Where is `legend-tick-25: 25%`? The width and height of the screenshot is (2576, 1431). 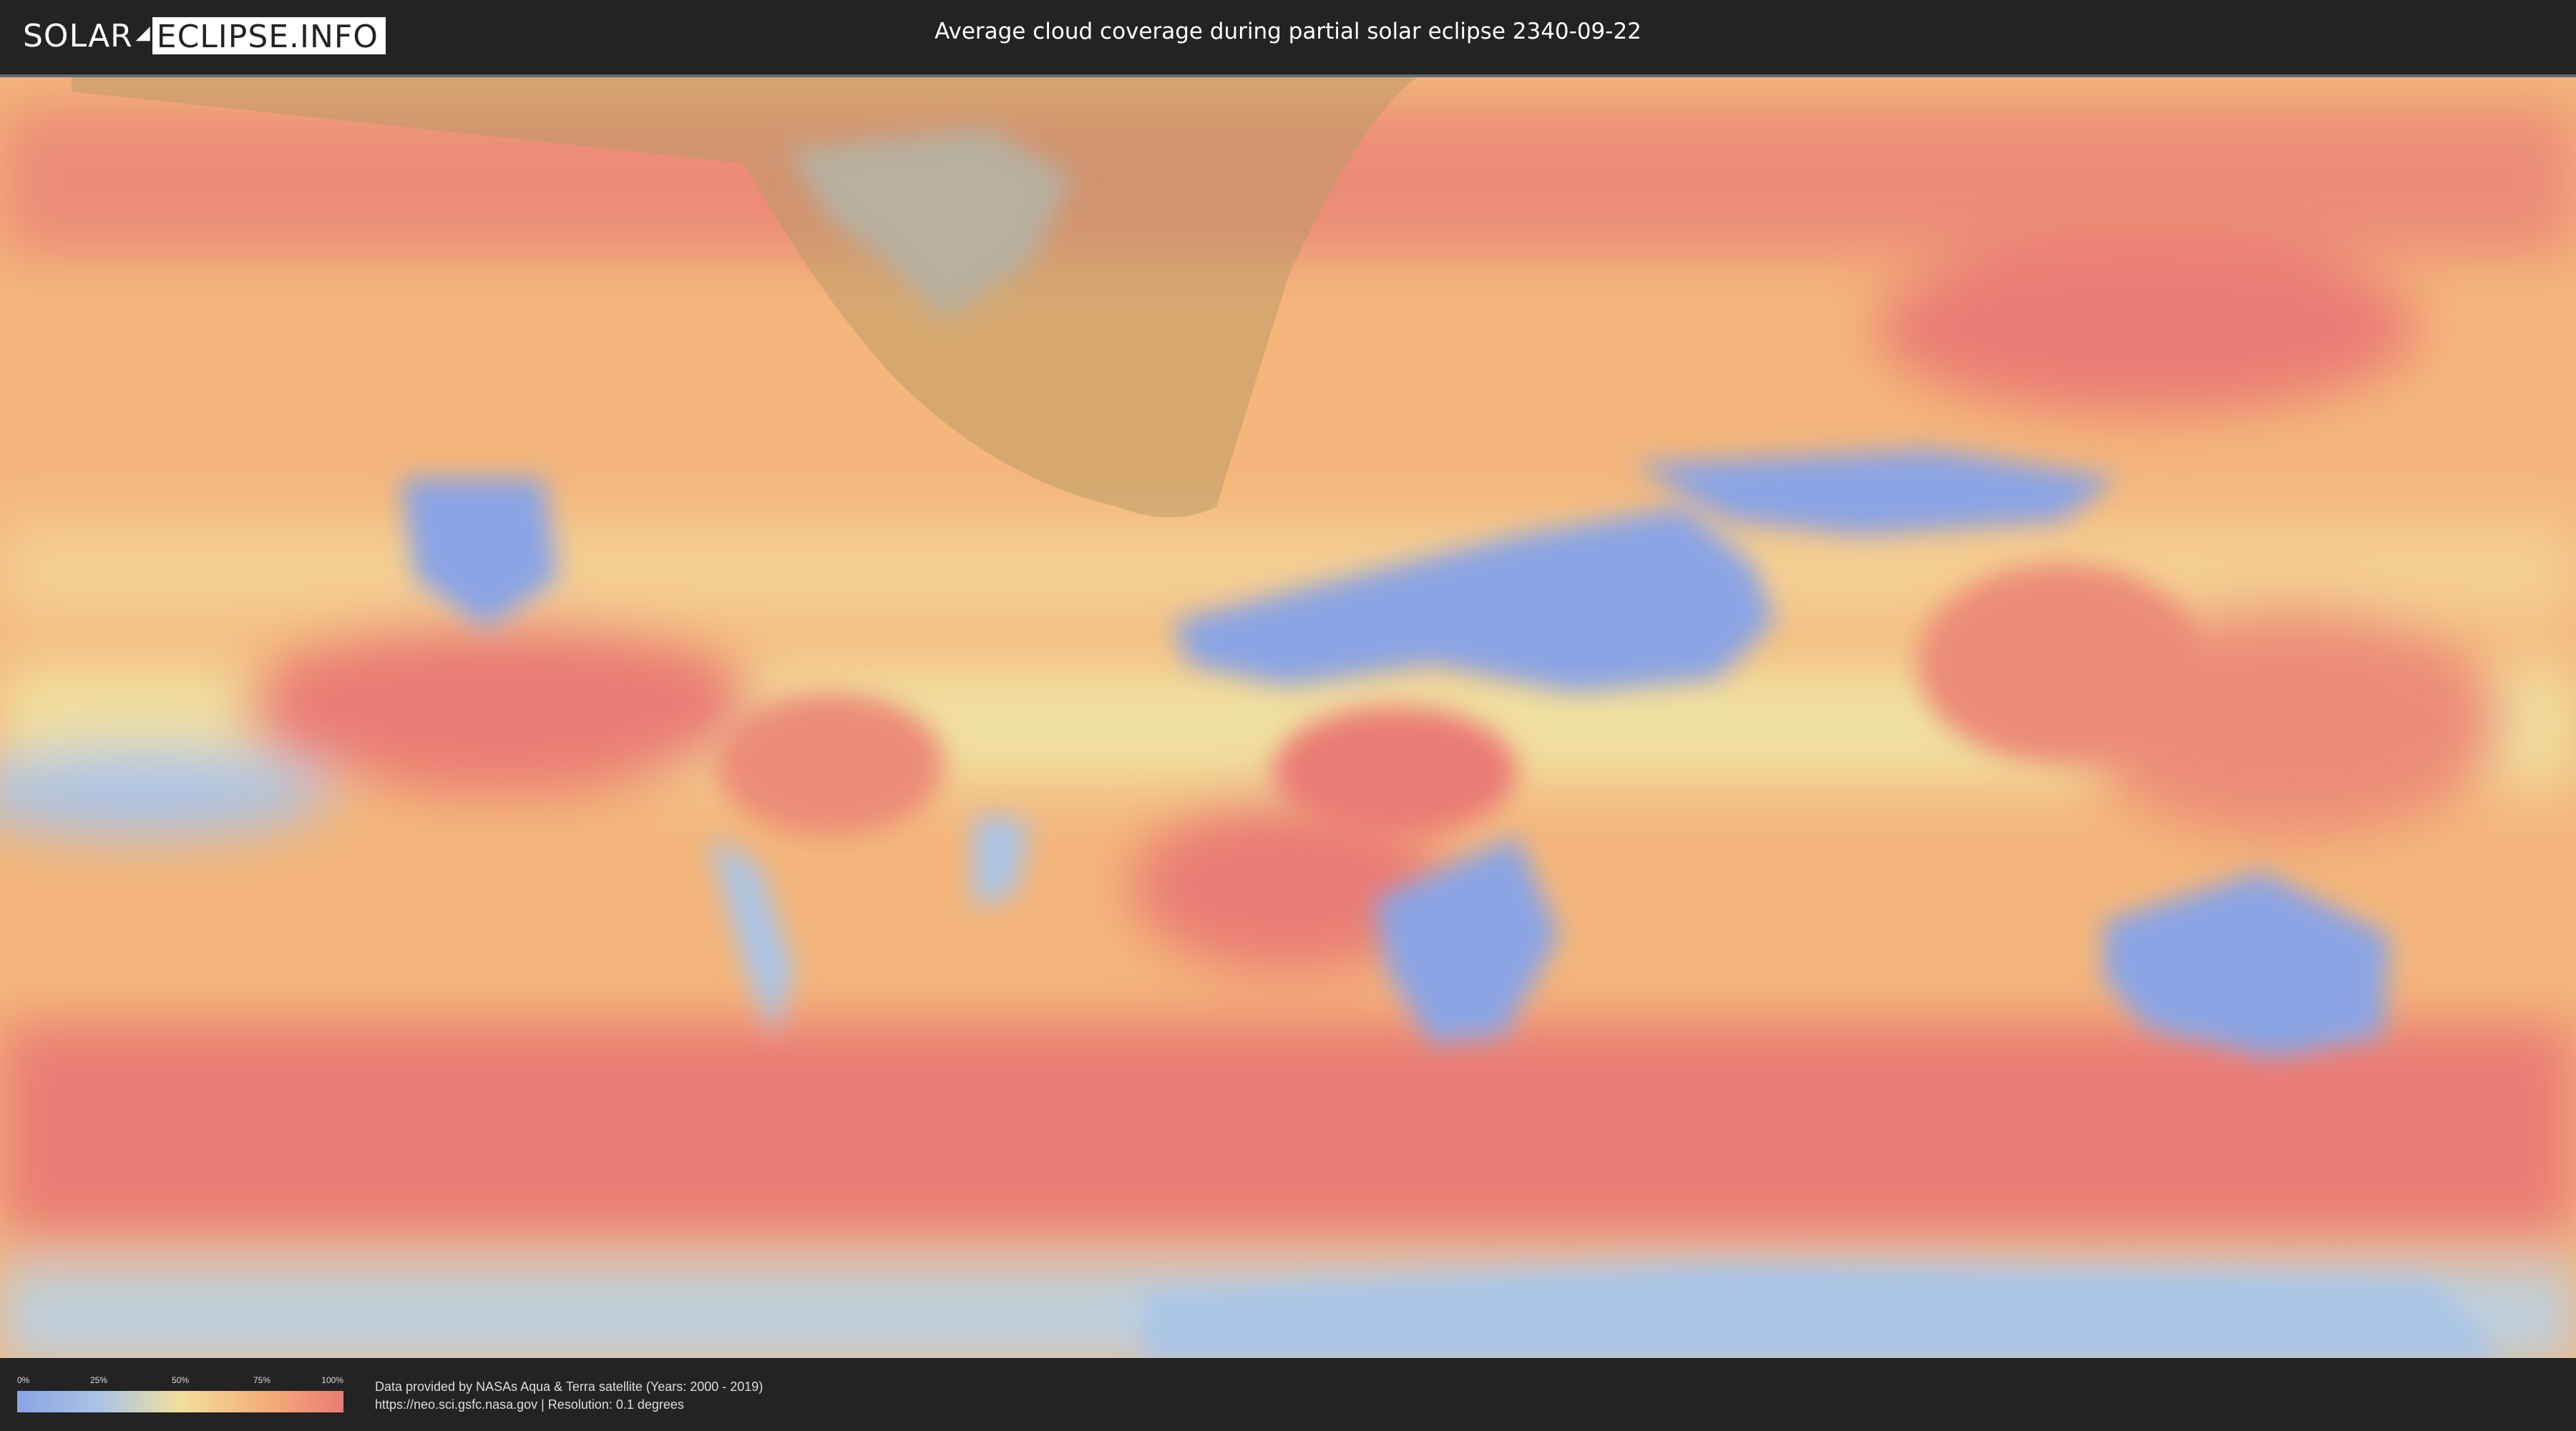
legend-tick-25: 25% is located at coordinates (98, 1380).